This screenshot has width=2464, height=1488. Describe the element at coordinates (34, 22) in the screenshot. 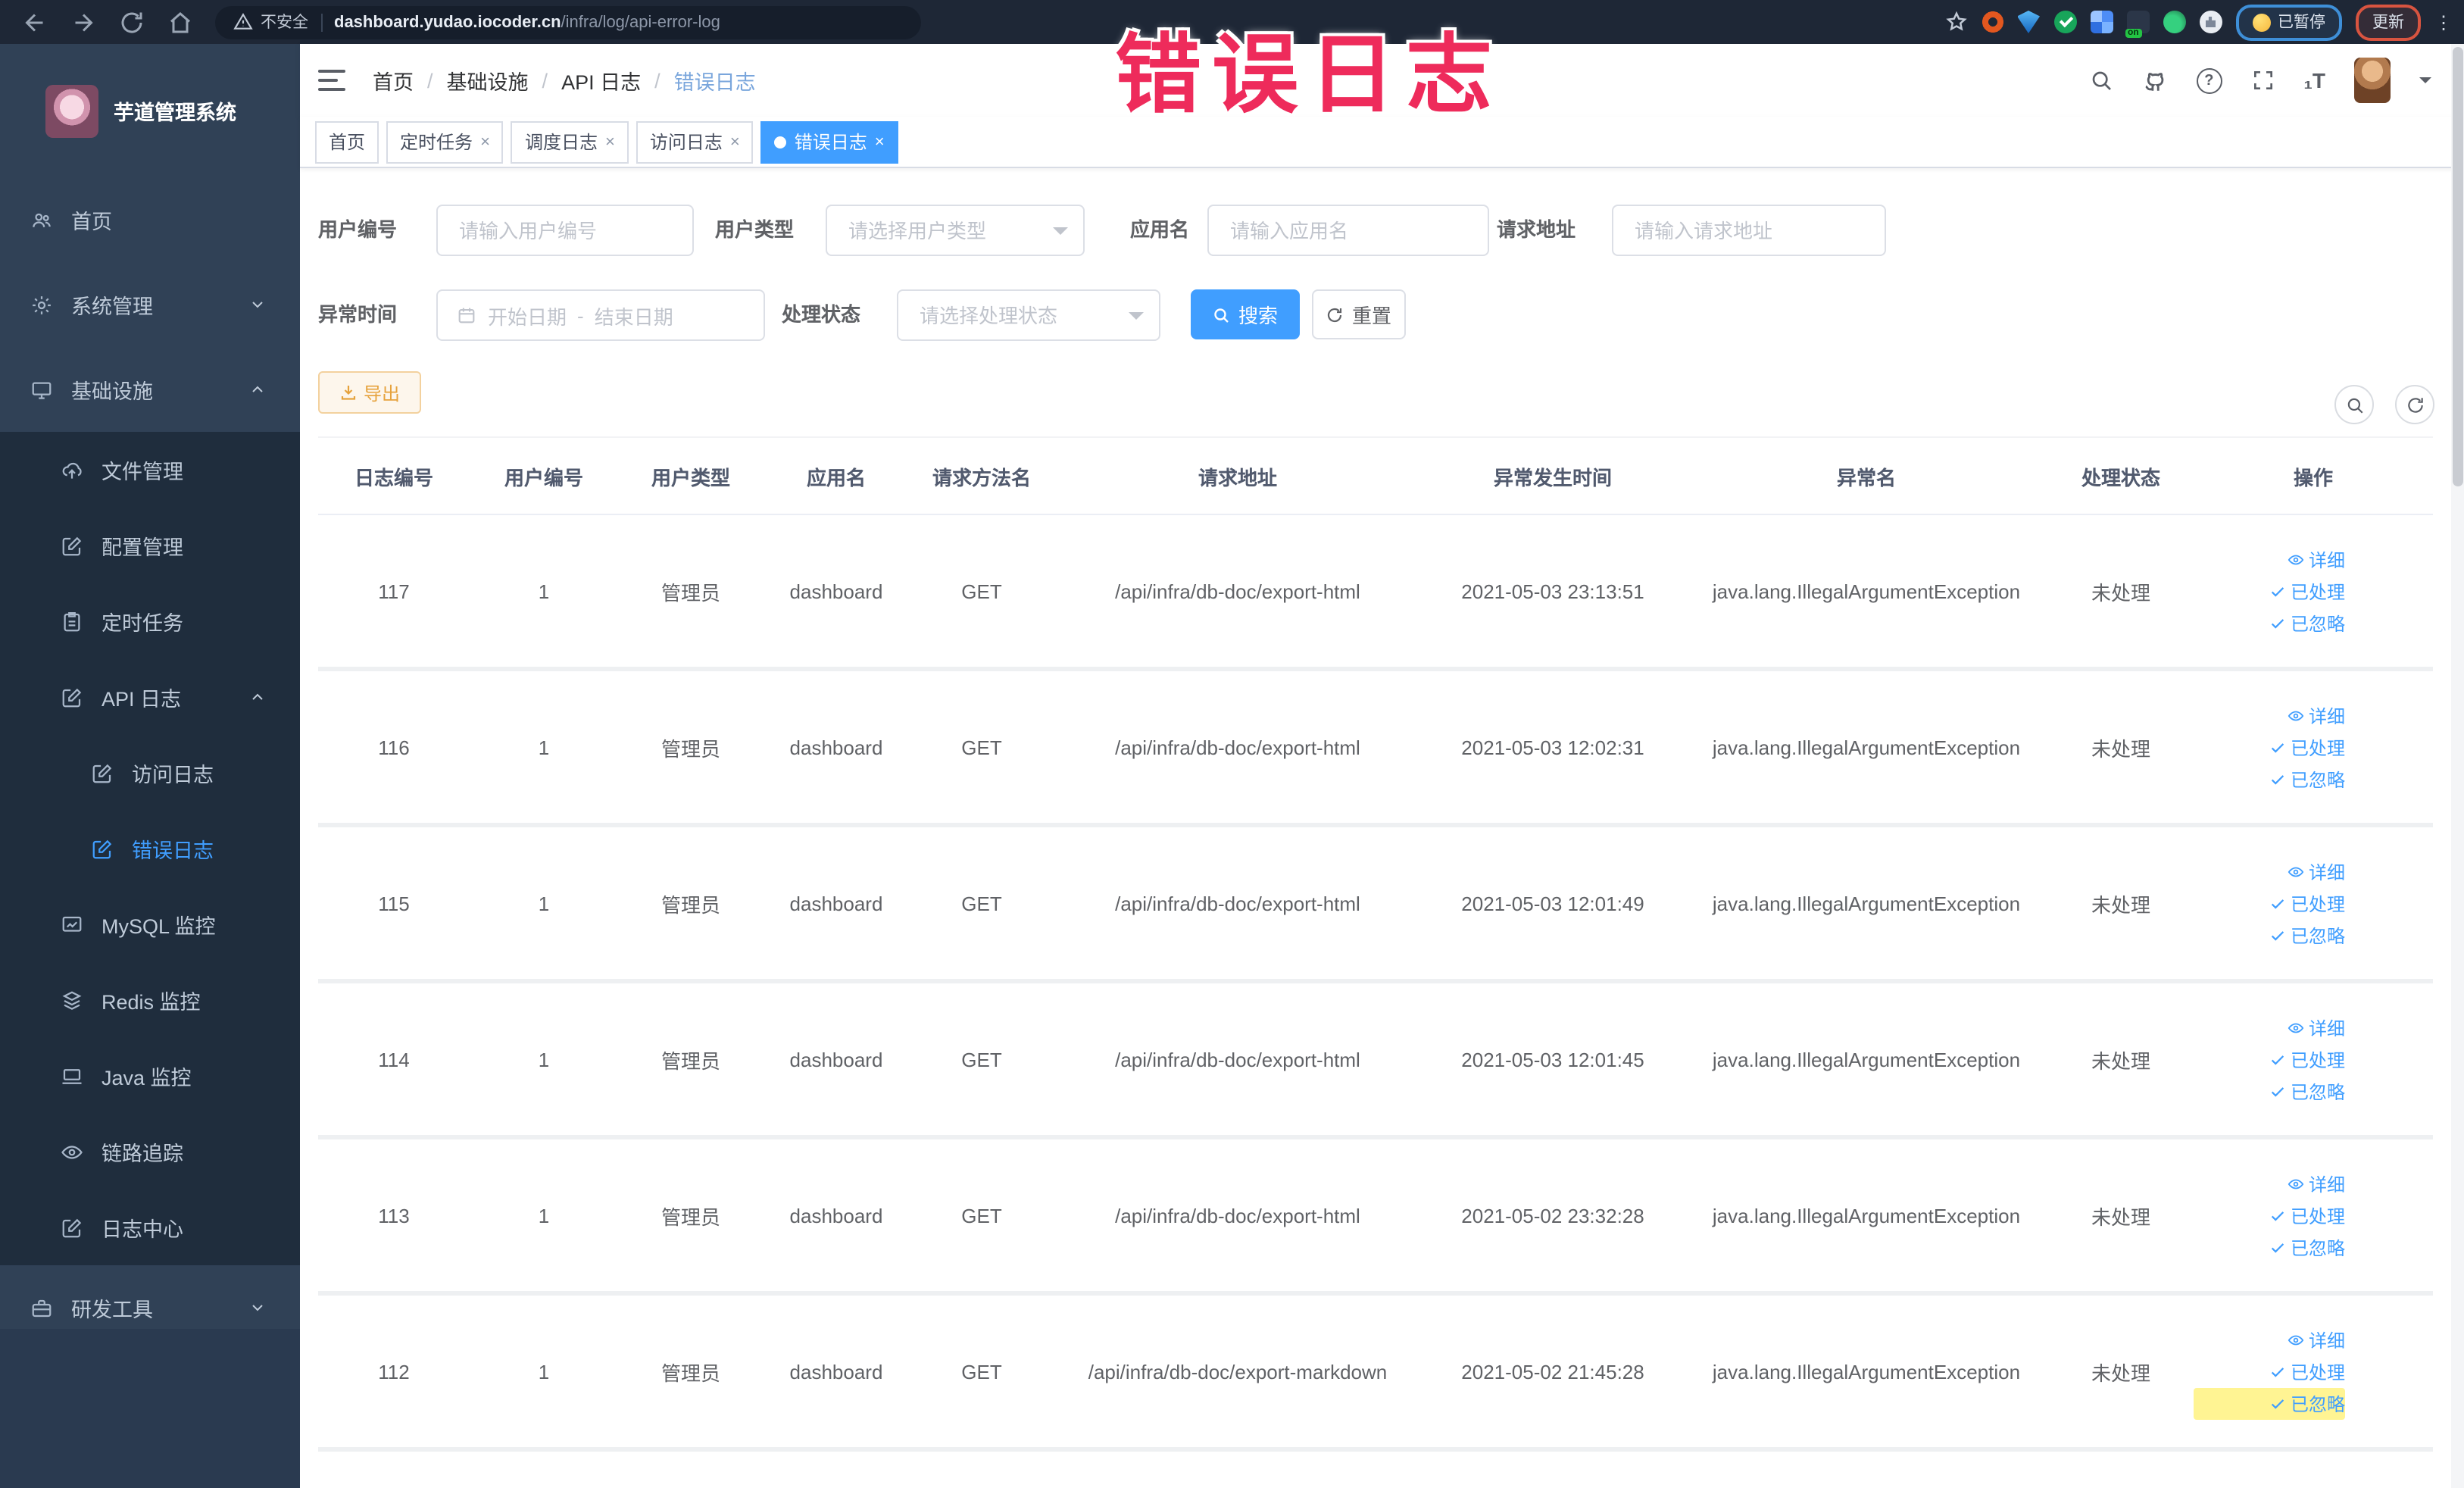

I see `back-icon` at that location.